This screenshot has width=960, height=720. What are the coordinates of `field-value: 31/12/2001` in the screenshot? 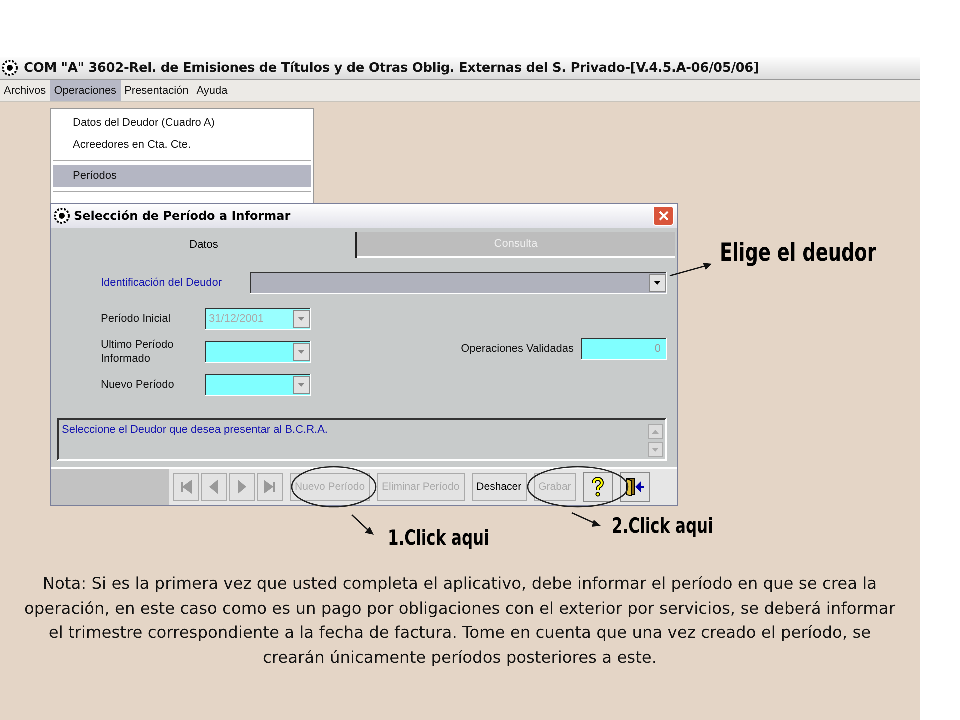 It's located at (236, 319).